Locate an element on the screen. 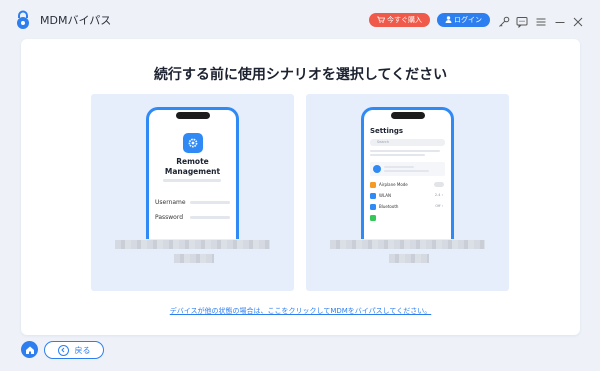 The width and height of the screenshot is (600, 371). search-placeholder: Search is located at coordinates (383, 142).